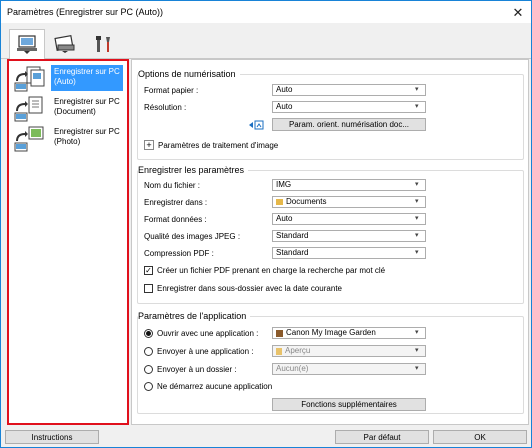 The height and width of the screenshot is (448, 532). What do you see at coordinates (176, 202) in the screenshot?
I see `save-in-label: Enregistrer dans :` at bounding box center [176, 202].